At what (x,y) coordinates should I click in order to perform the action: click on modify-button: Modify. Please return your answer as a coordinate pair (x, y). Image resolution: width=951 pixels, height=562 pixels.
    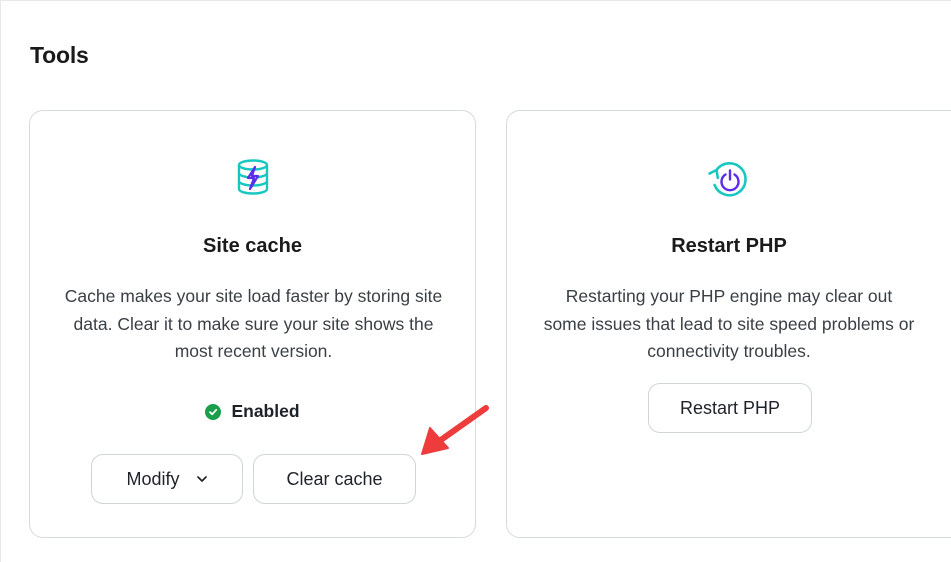
    Looking at the image, I should click on (167, 479).